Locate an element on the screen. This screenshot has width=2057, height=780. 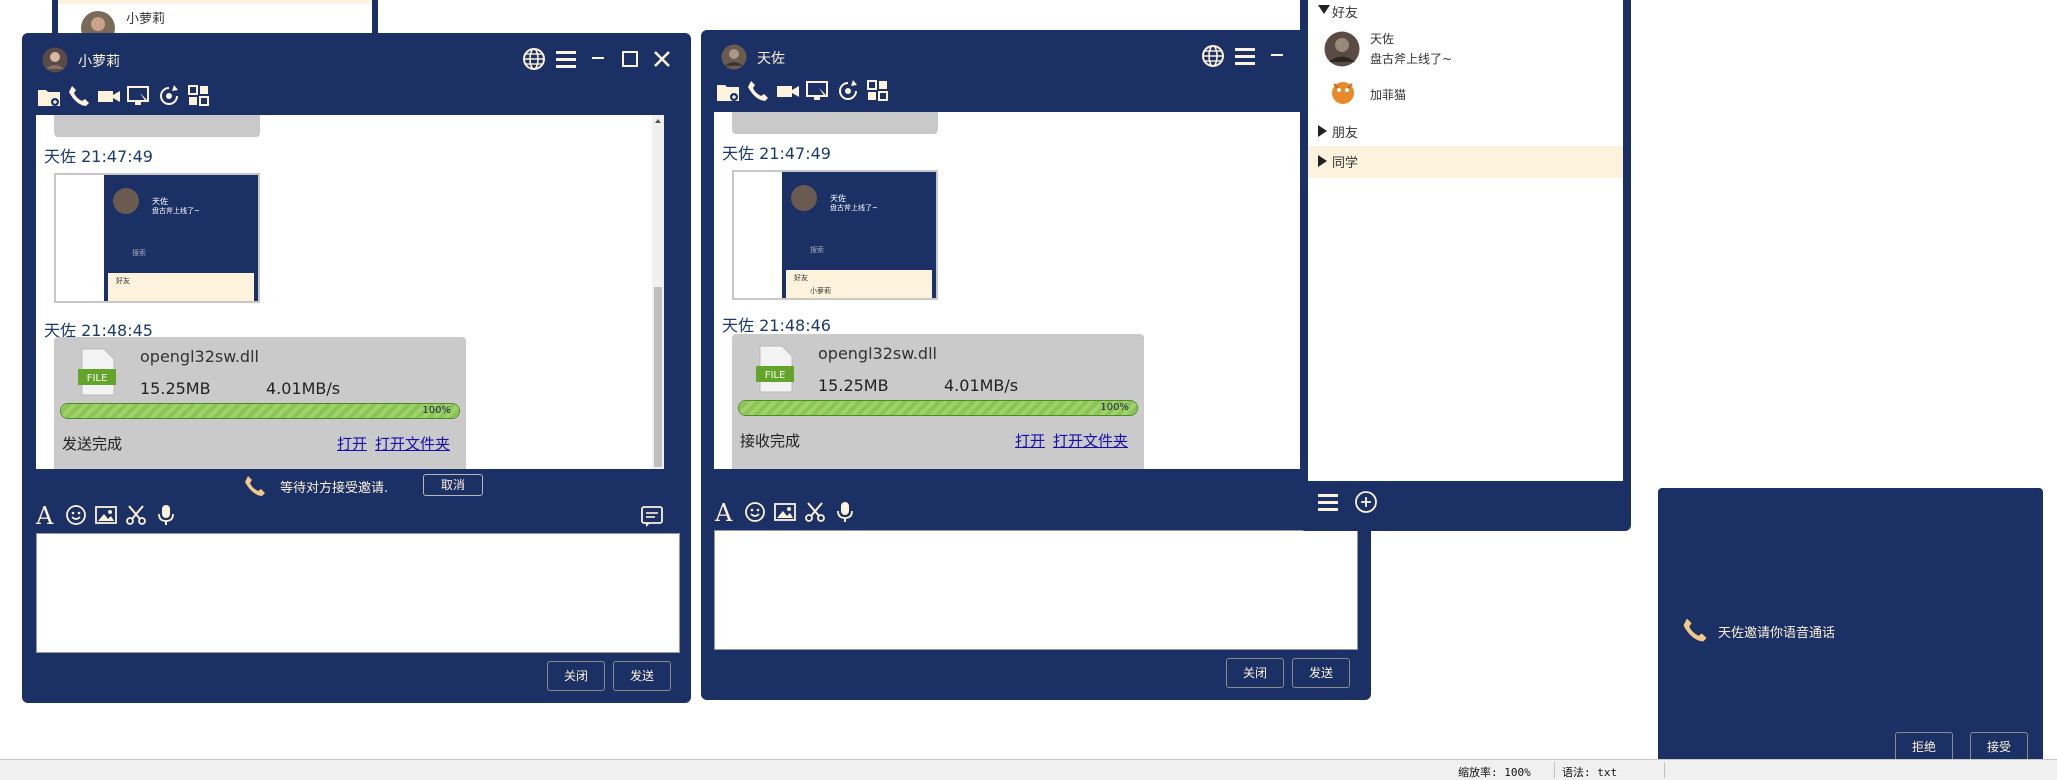
group-name: 同学 is located at coordinates (1345, 163).